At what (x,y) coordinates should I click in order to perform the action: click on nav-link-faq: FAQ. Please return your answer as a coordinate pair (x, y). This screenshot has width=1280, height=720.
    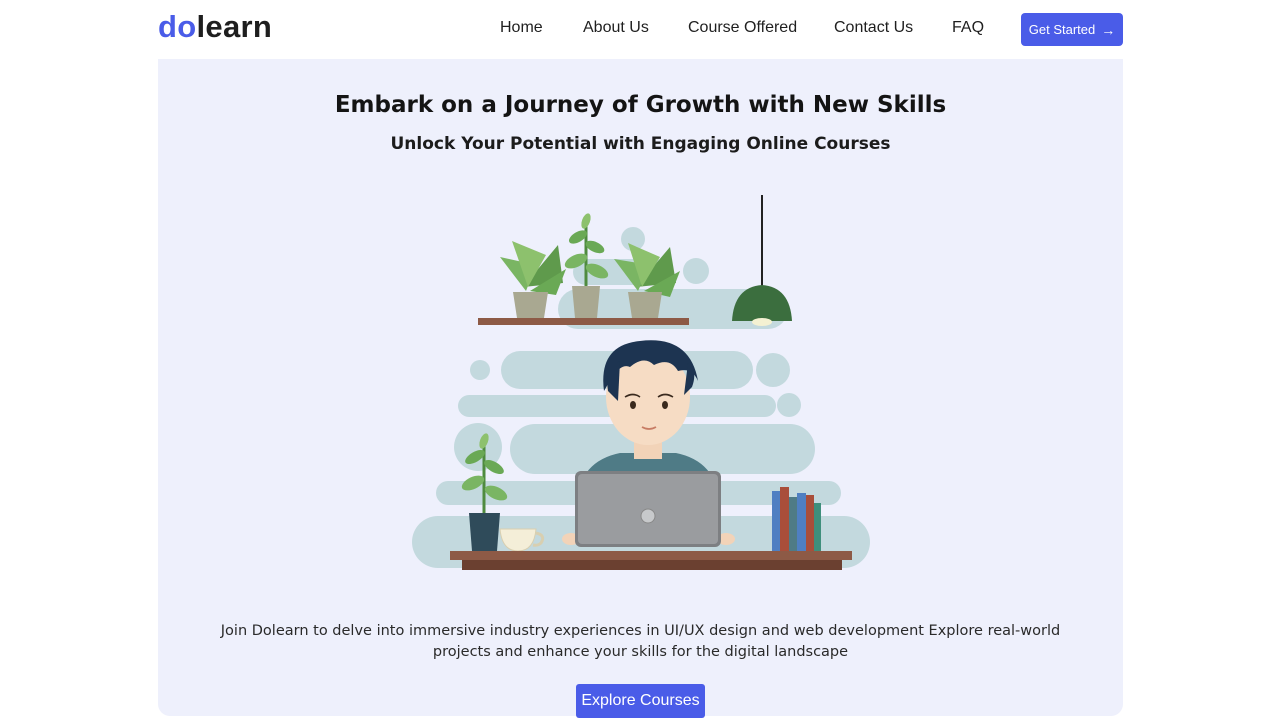
    Looking at the image, I should click on (968, 28).